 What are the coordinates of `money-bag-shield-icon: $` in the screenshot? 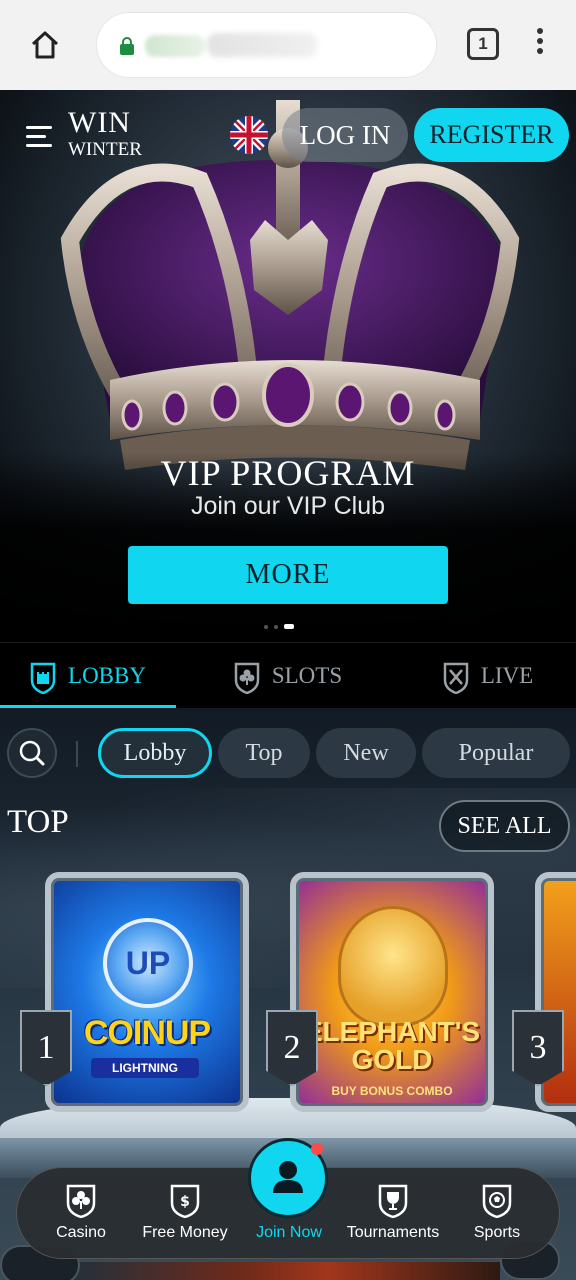 It's located at (185, 1201).